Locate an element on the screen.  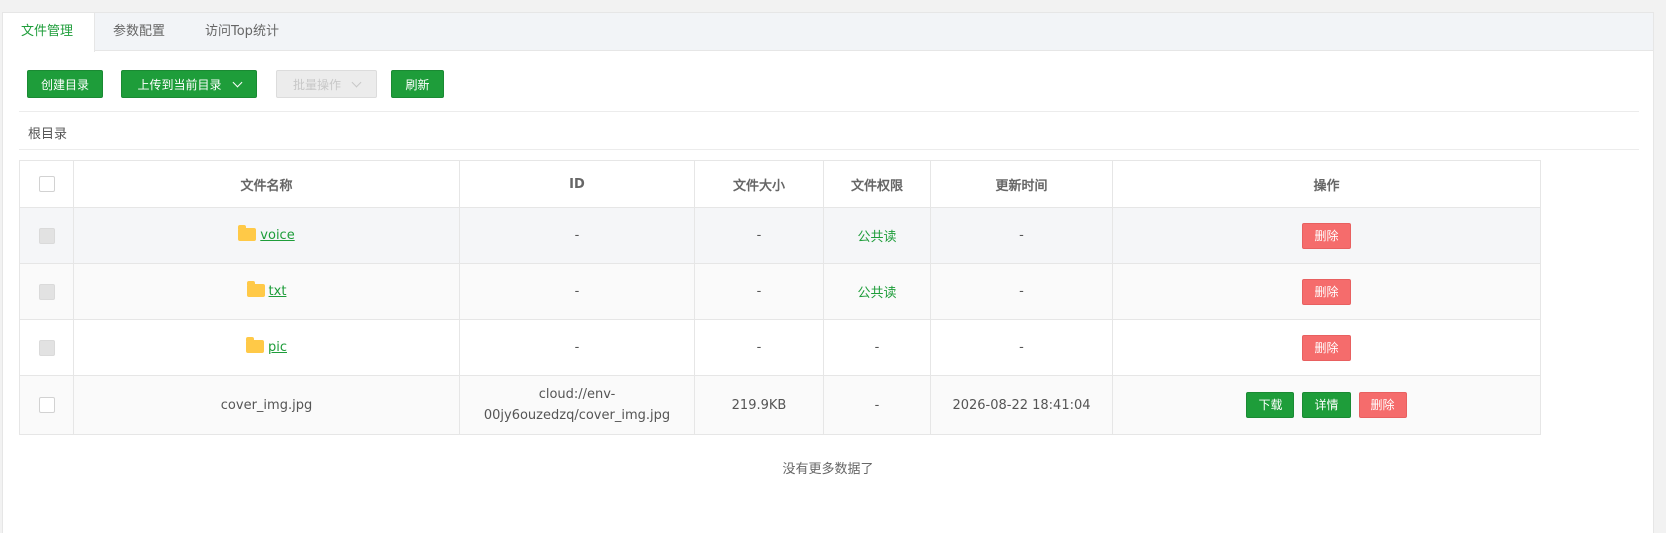
tab-bar: 文件管理 参数配置 访问Top统计 is located at coordinates (828, 32).